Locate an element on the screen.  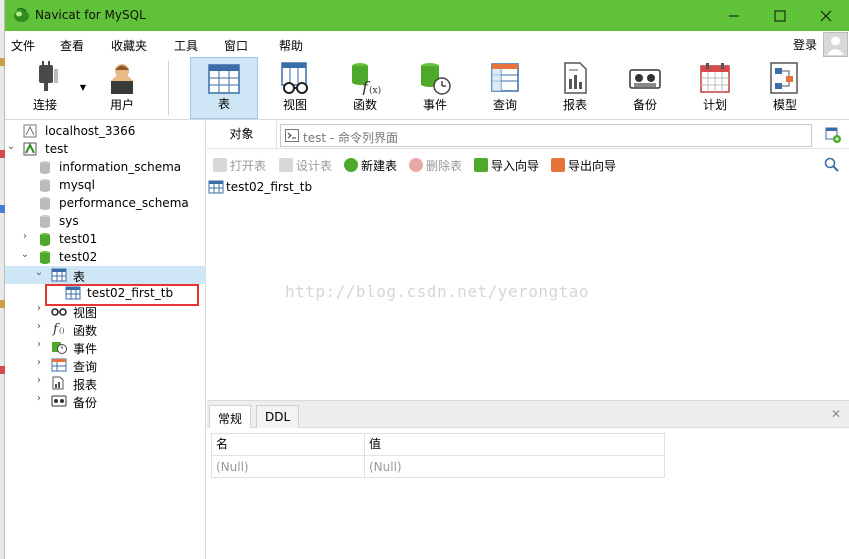
toolbar-schedule-button: 计划 is located at coordinates (715, 88).